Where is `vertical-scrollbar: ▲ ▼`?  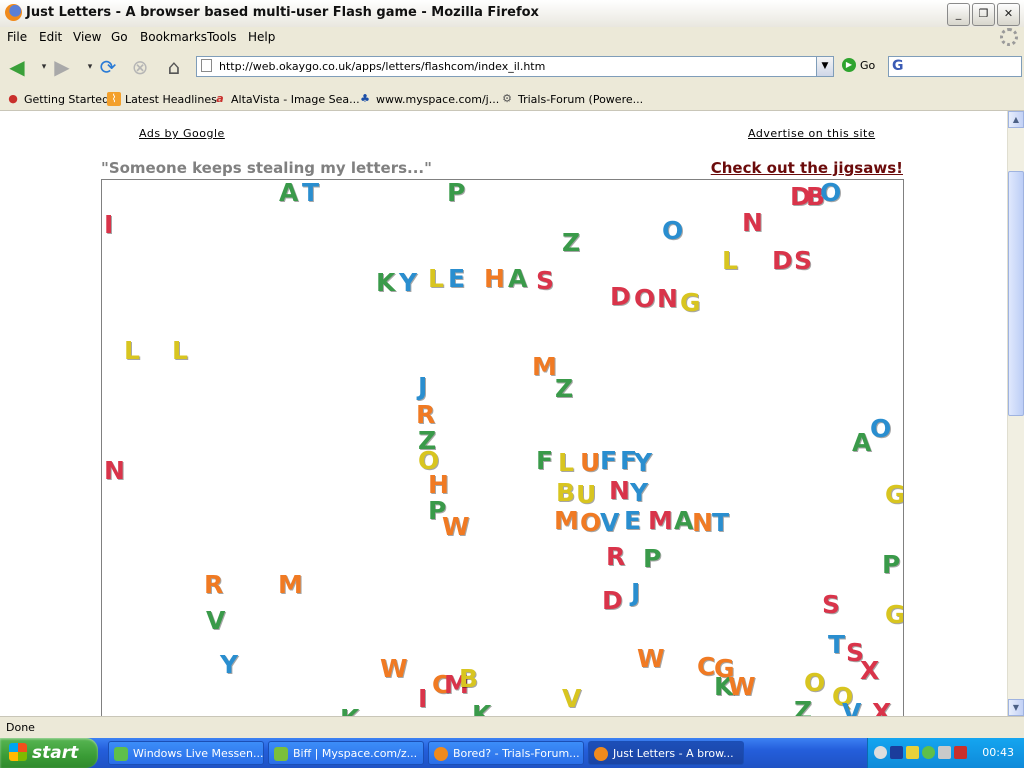
vertical-scrollbar: ▲ ▼ is located at coordinates (1015, 413).